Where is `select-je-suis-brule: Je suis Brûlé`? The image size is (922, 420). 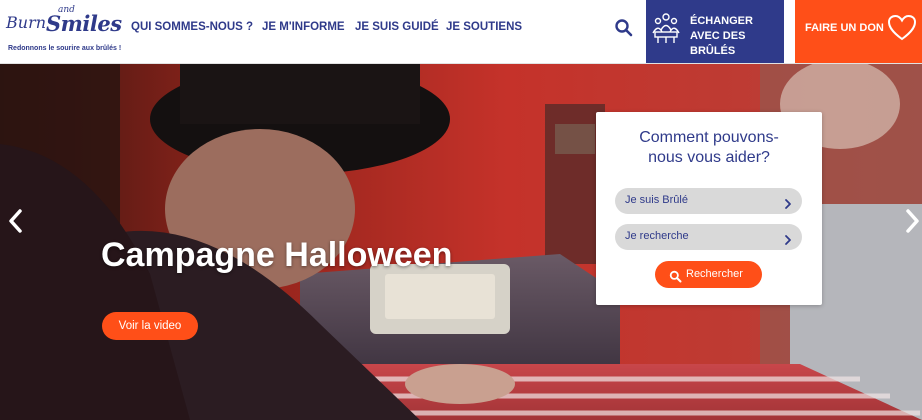
select-je-suis-brule: Je suis Brûlé is located at coordinates (708, 201).